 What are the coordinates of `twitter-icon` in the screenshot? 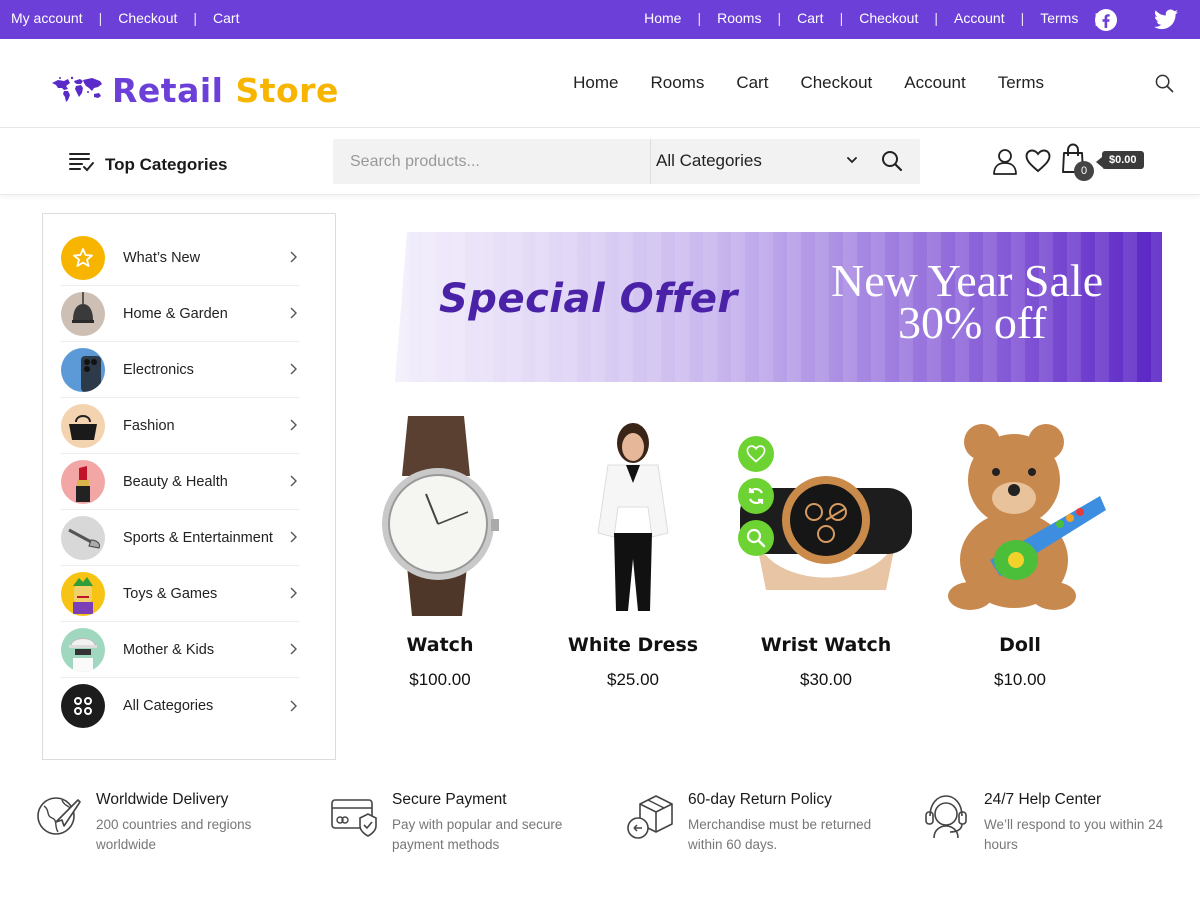 It's located at (1166, 21).